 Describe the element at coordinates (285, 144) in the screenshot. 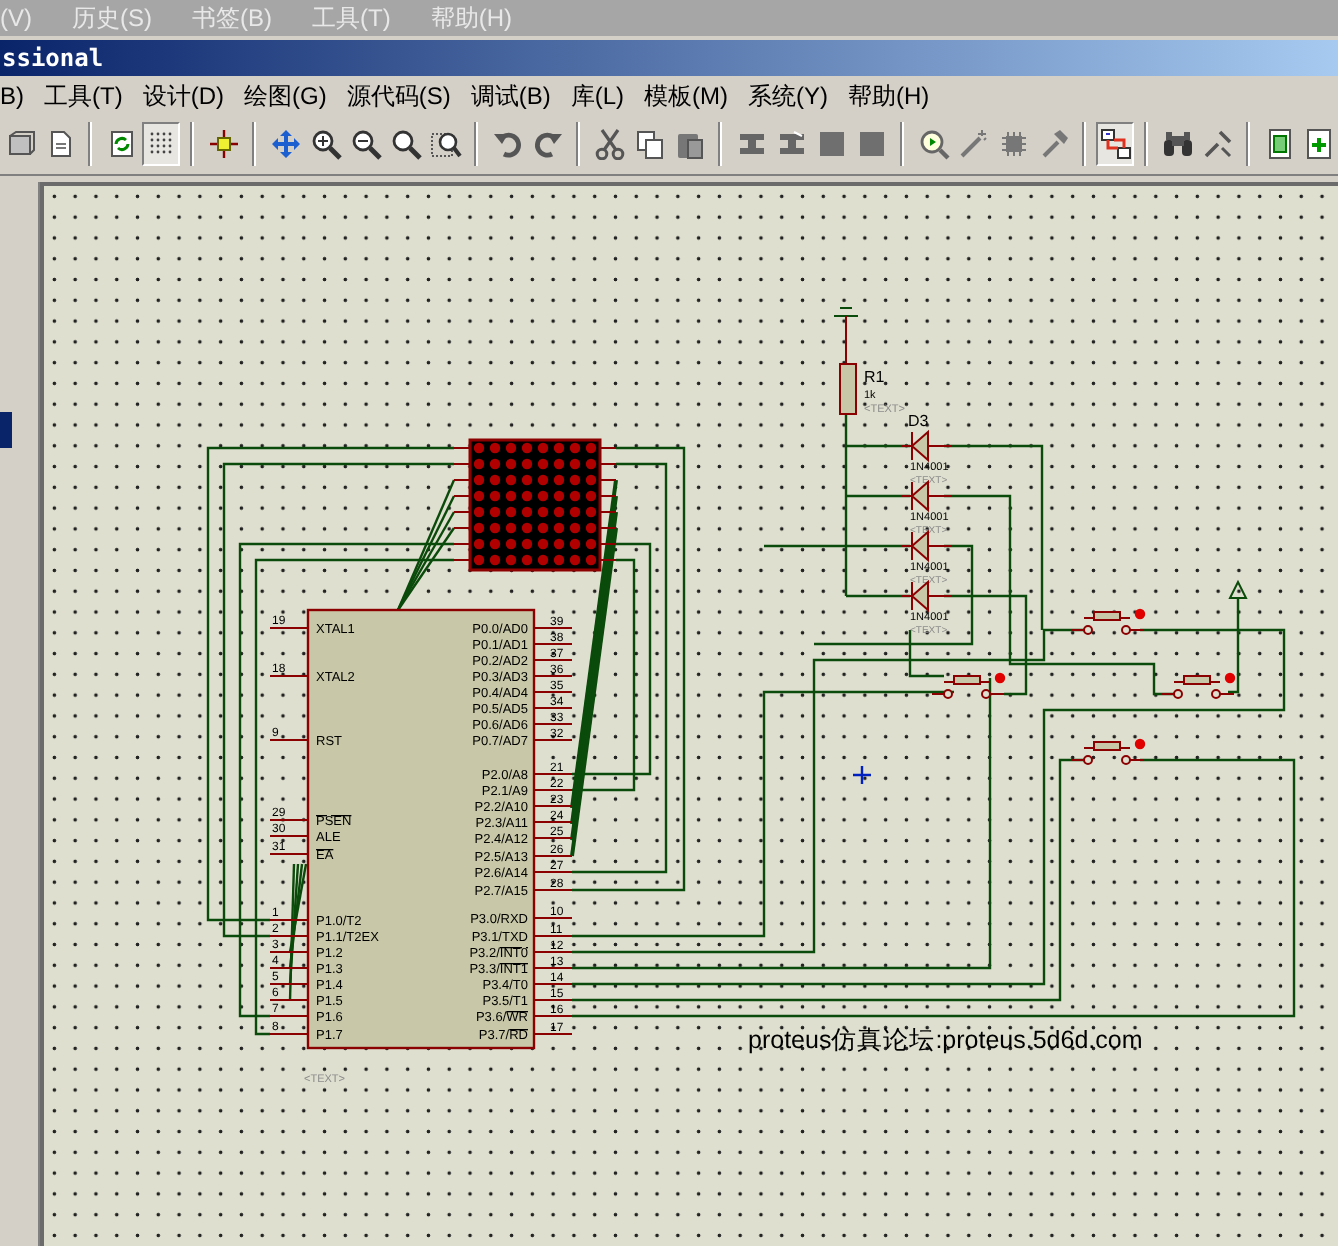

I see `move-arrows-icon` at that location.